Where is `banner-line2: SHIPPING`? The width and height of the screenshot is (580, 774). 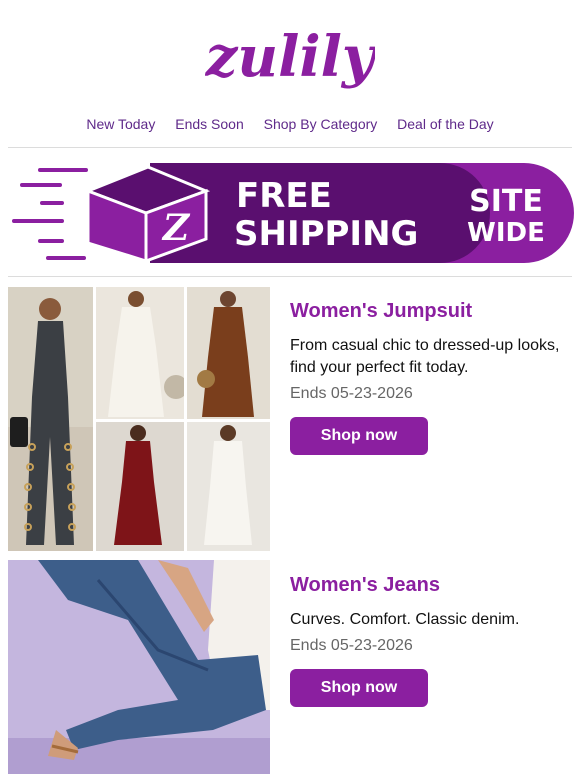
banner-line2: SHIPPING is located at coordinates (326, 234).